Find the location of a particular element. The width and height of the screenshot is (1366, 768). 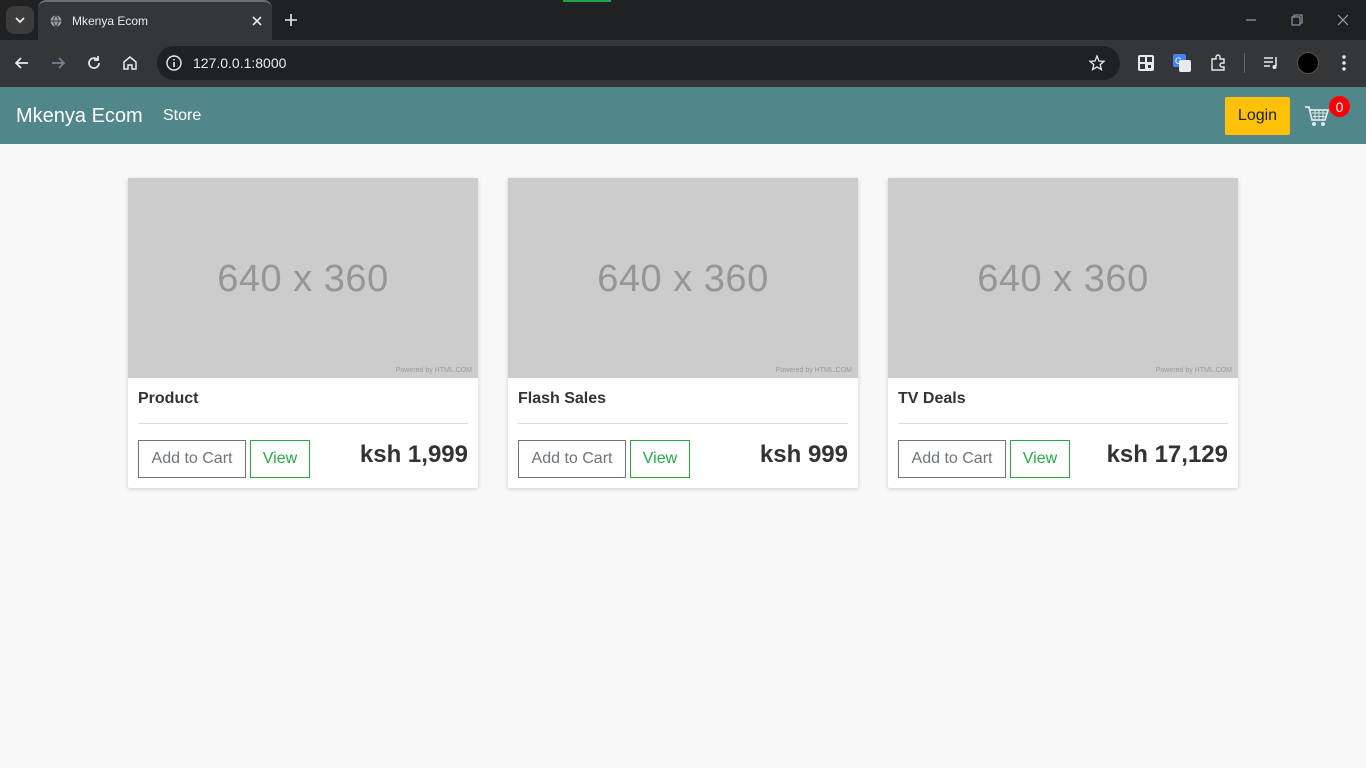

extensions-puzzle-icon is located at coordinates (1218, 63).